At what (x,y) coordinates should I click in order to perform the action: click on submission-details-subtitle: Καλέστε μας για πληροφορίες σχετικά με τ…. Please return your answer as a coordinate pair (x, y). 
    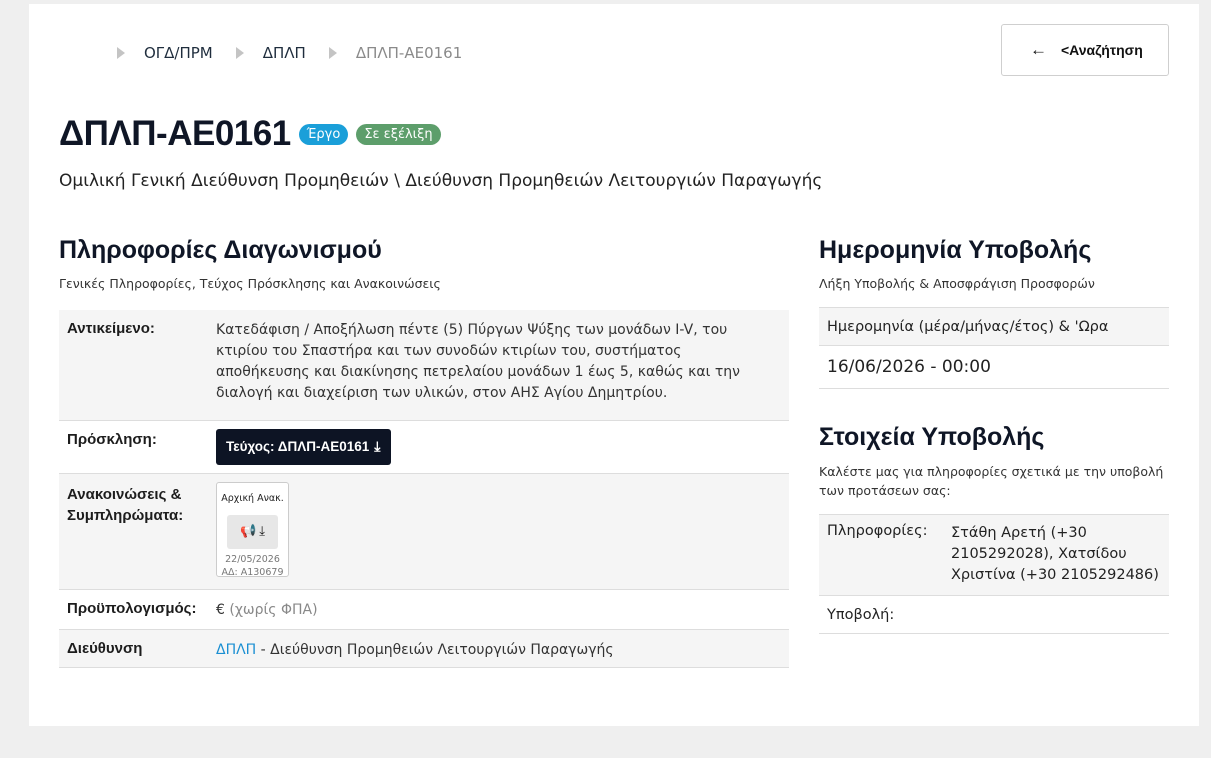
    Looking at the image, I should click on (991, 481).